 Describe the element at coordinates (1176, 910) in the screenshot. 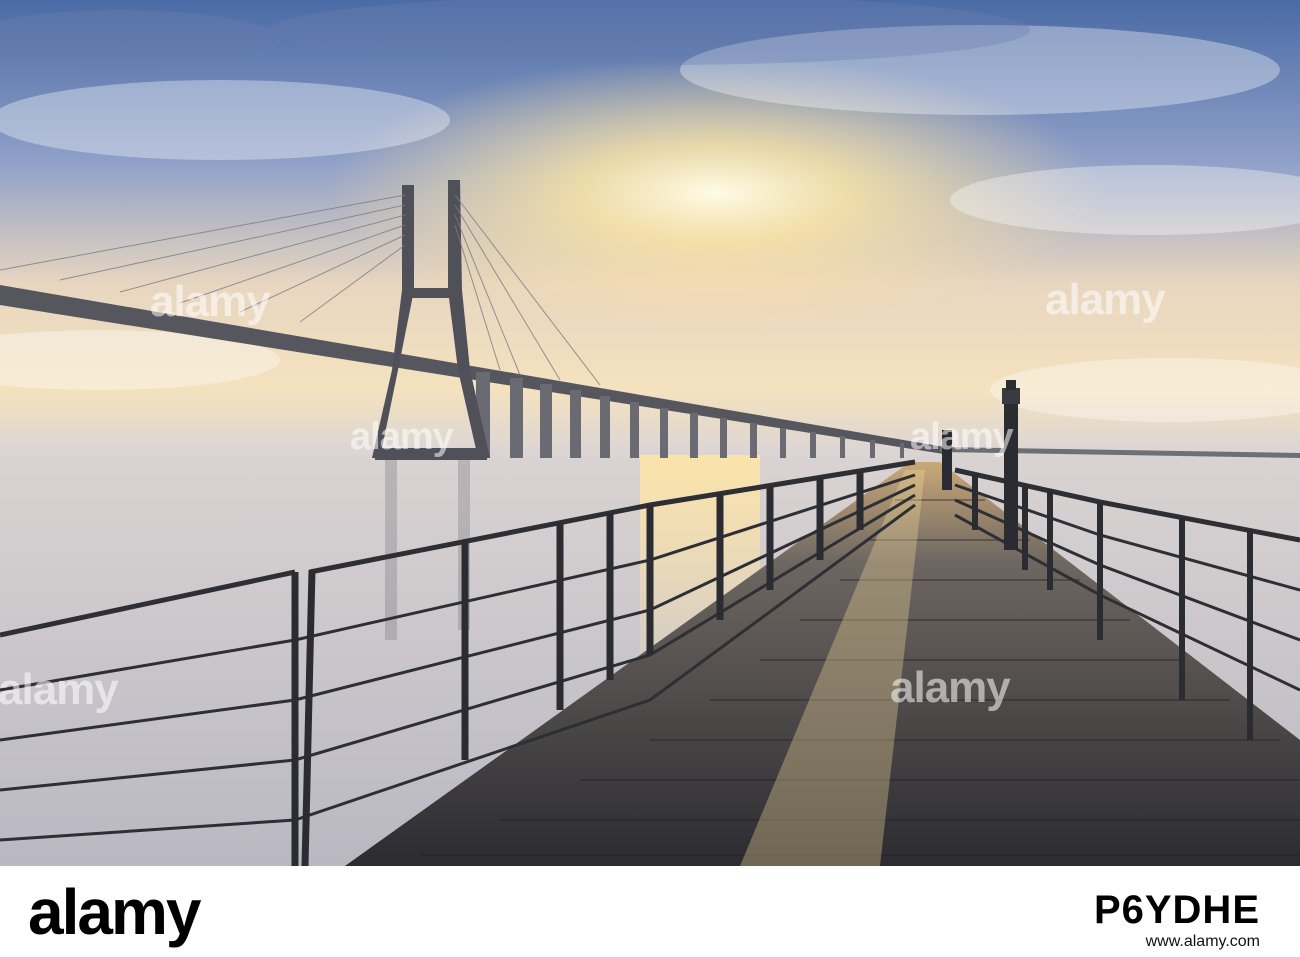

I see `image-id-label: P6YDHE` at that location.